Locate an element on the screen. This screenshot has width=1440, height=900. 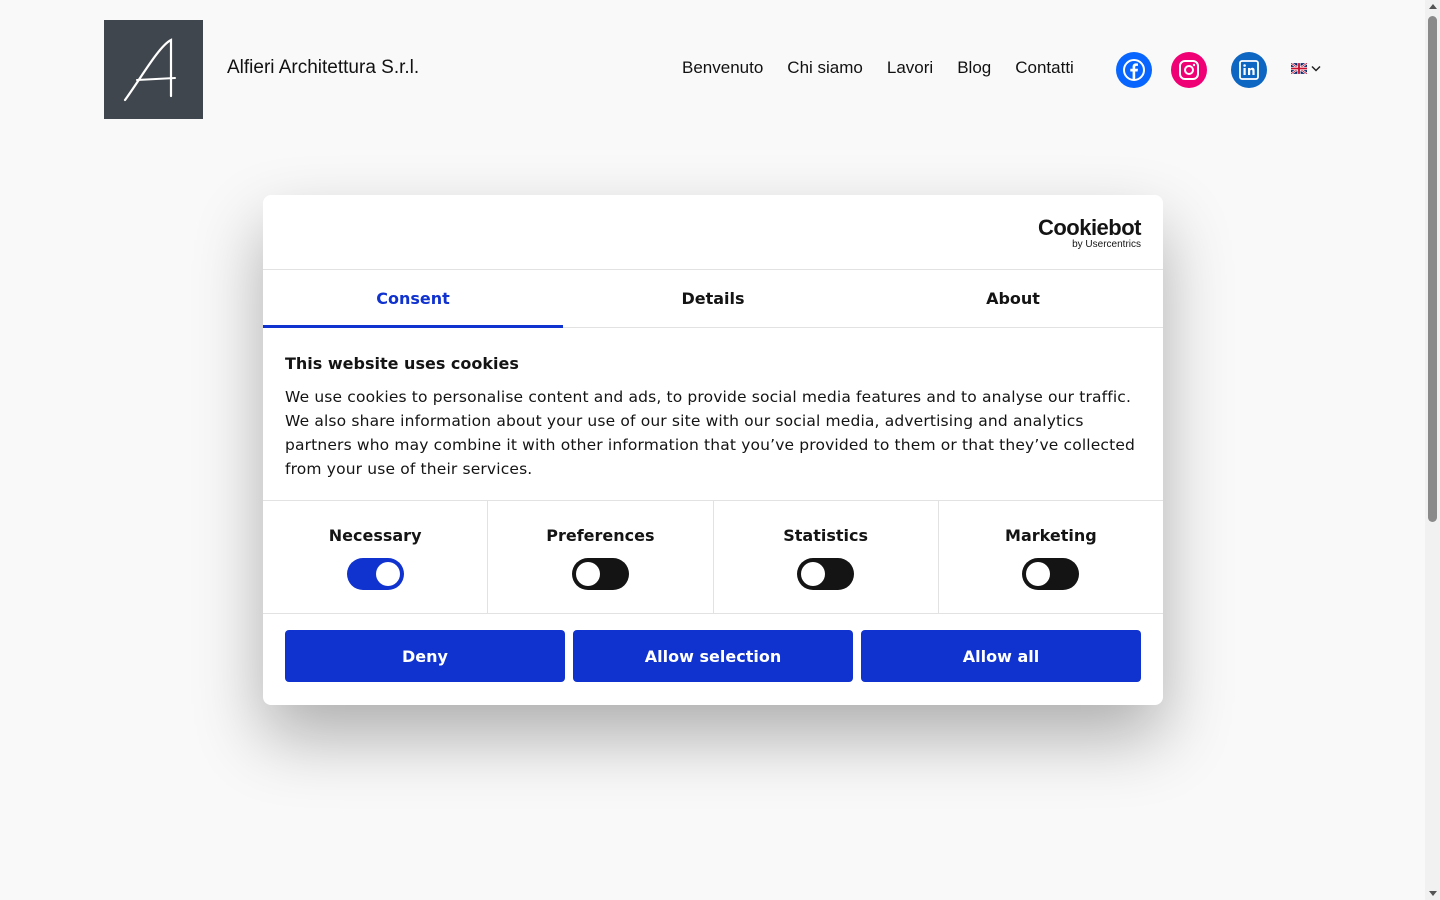
linkedin-link is located at coordinates (1249, 70).